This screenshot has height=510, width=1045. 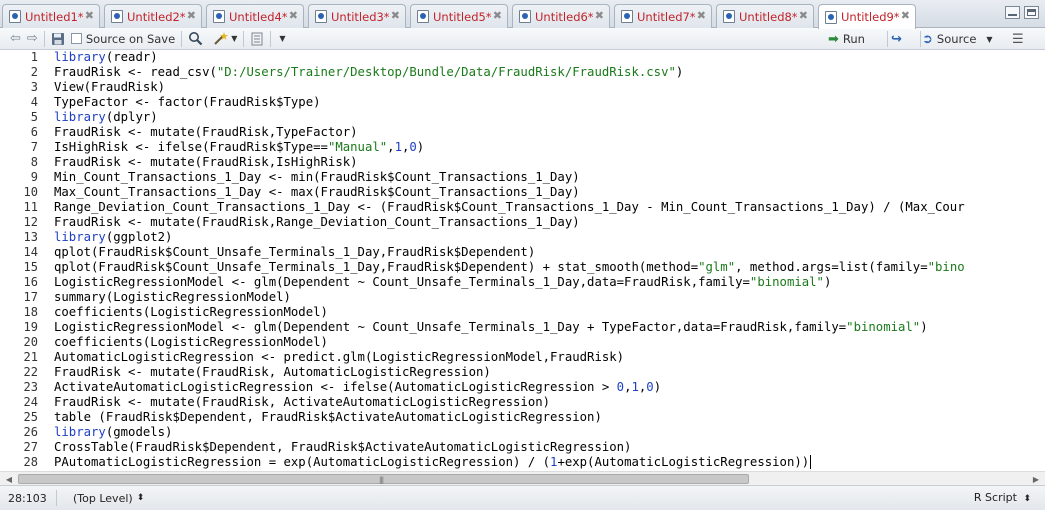 I want to click on scope-selector: (Top Level) ⬍, so click(x=103, y=498).